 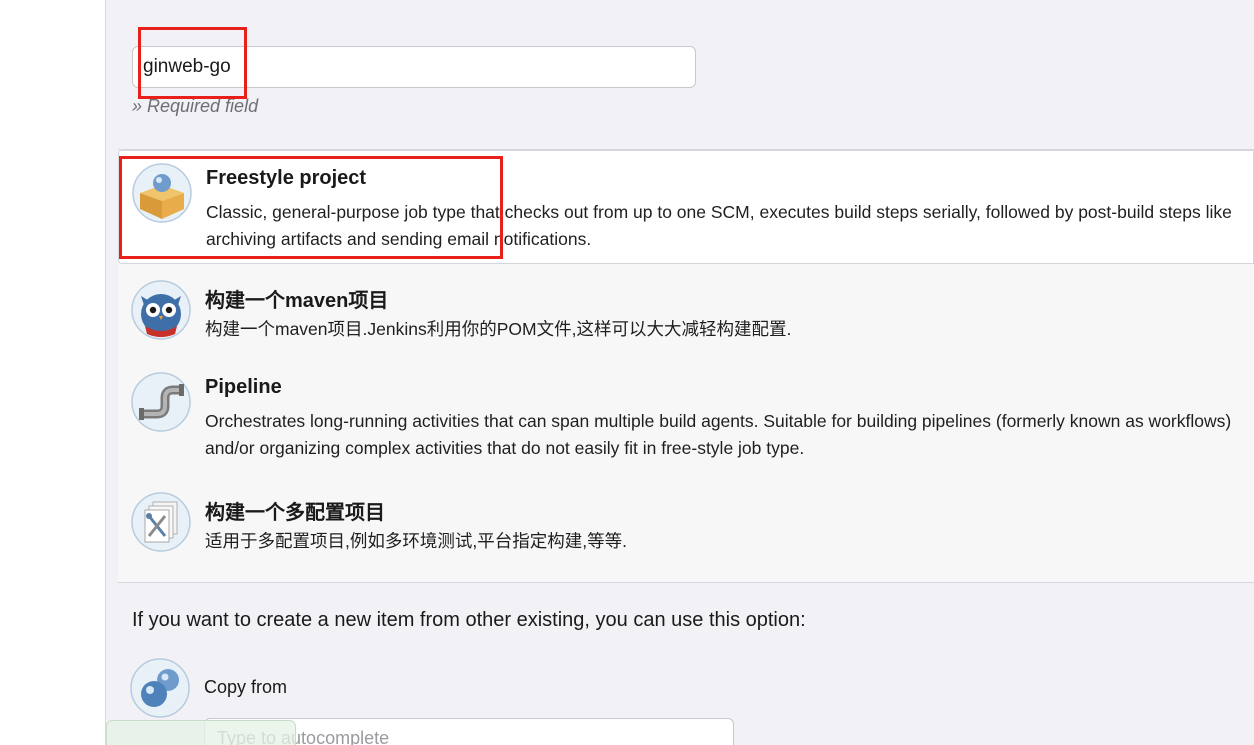 What do you see at coordinates (416, 541) in the screenshot?
I see `item-type-description: 适用于多配置项目,例如多环境测试,平台指定构建,等等.` at bounding box center [416, 541].